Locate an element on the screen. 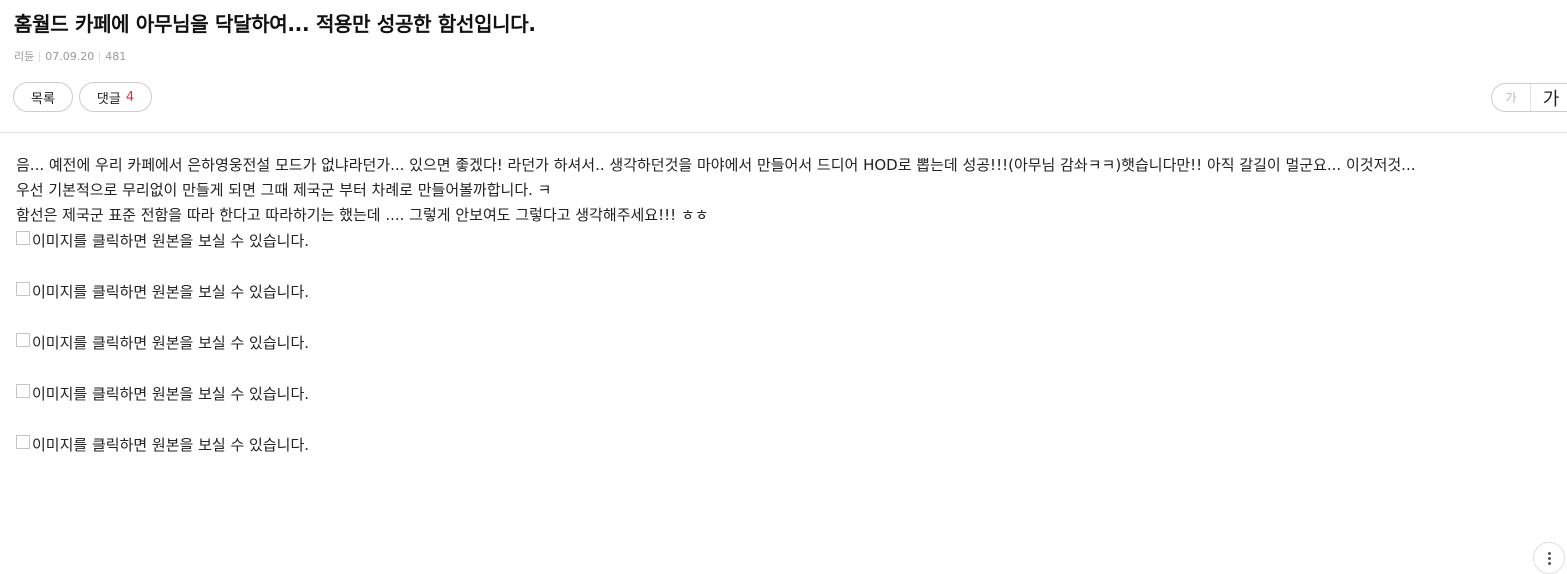 This screenshot has width=1567, height=574. post-toolbar: 목록 댓글 4 is located at coordinates (83, 97).